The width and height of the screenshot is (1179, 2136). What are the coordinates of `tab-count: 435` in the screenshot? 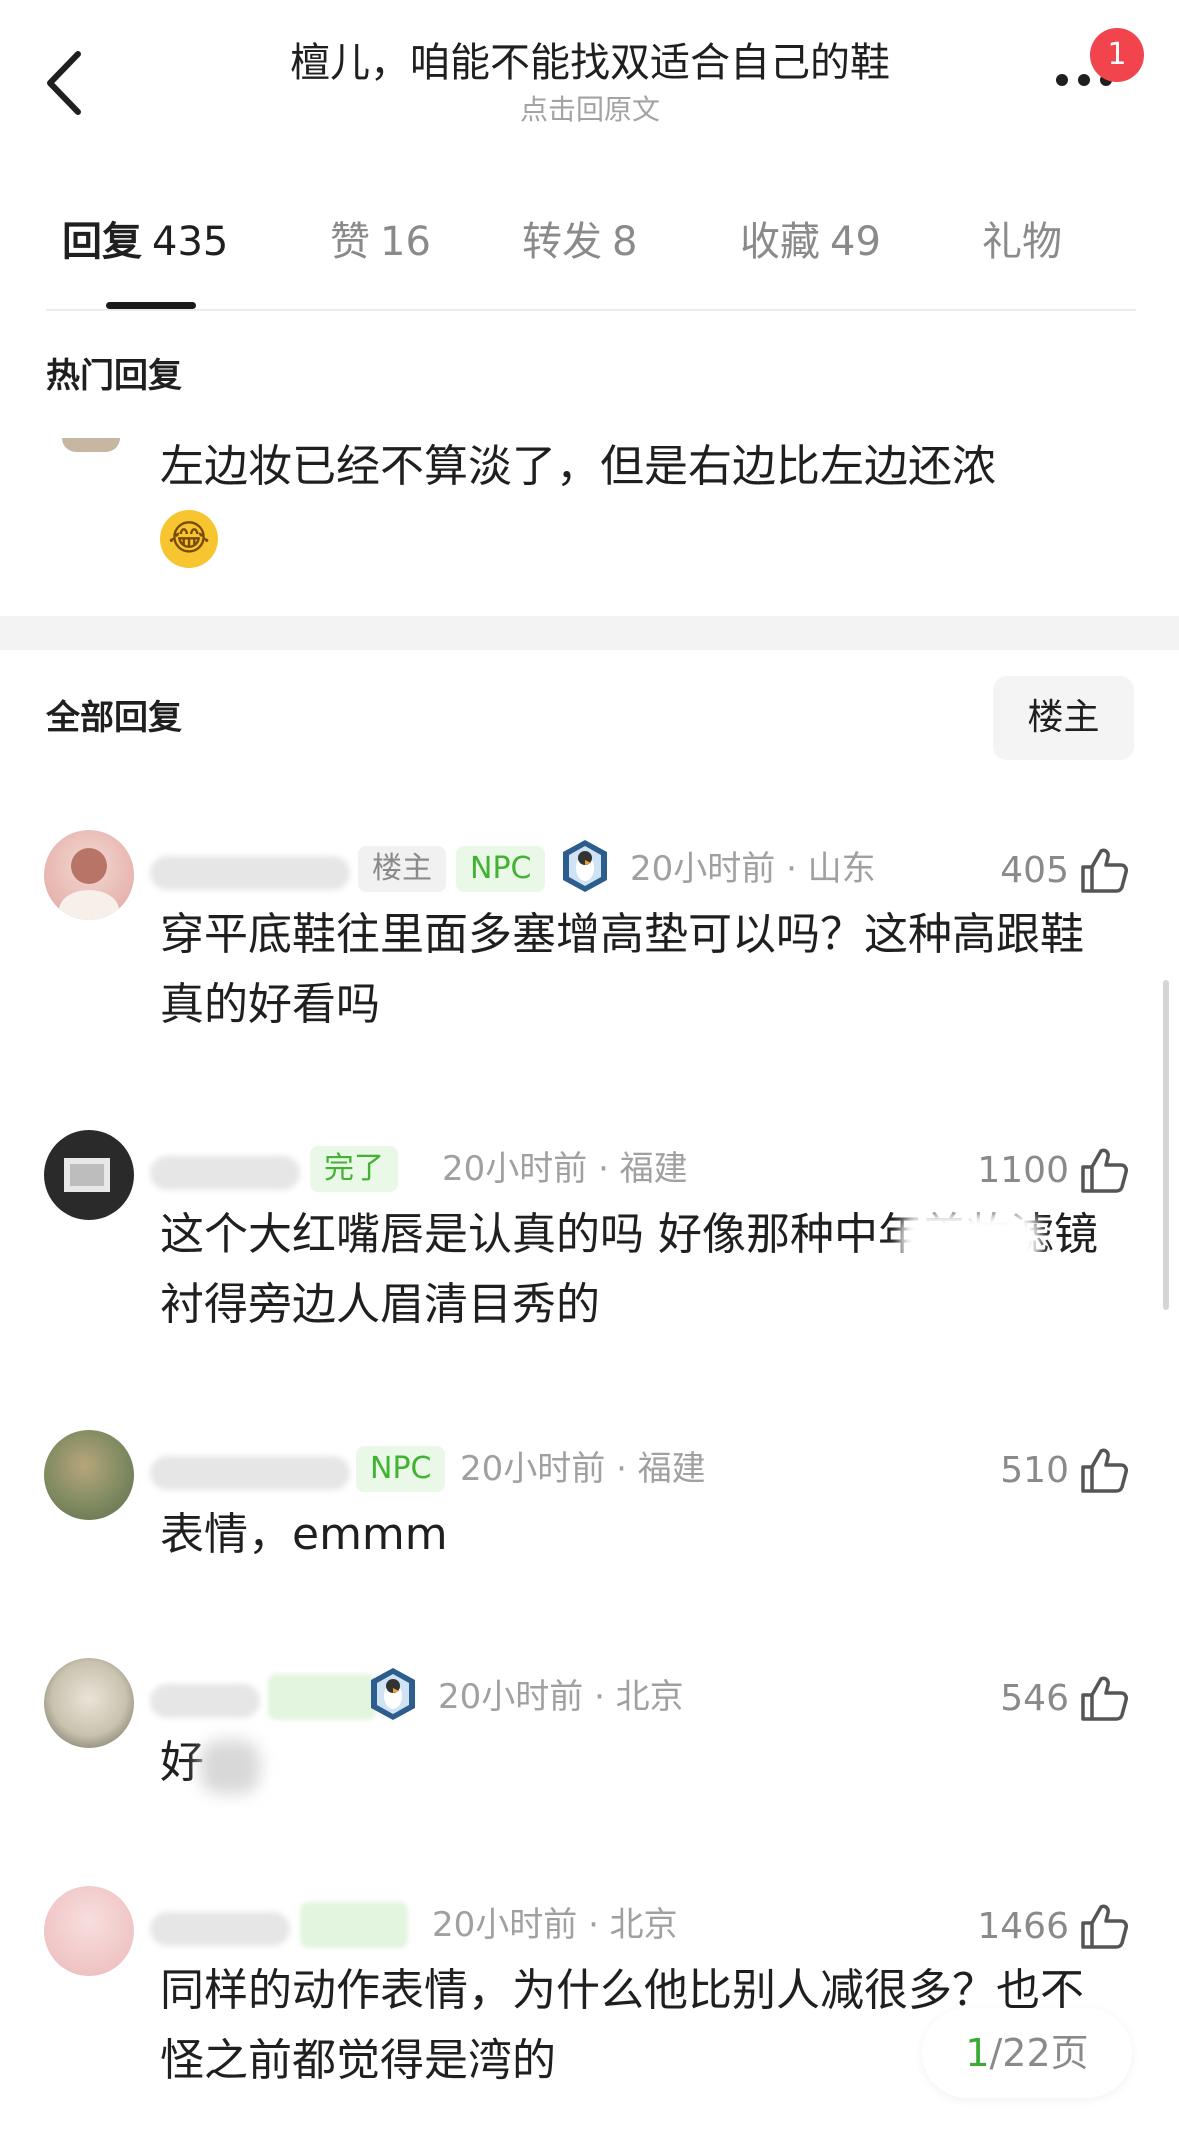 It's located at (190, 242).